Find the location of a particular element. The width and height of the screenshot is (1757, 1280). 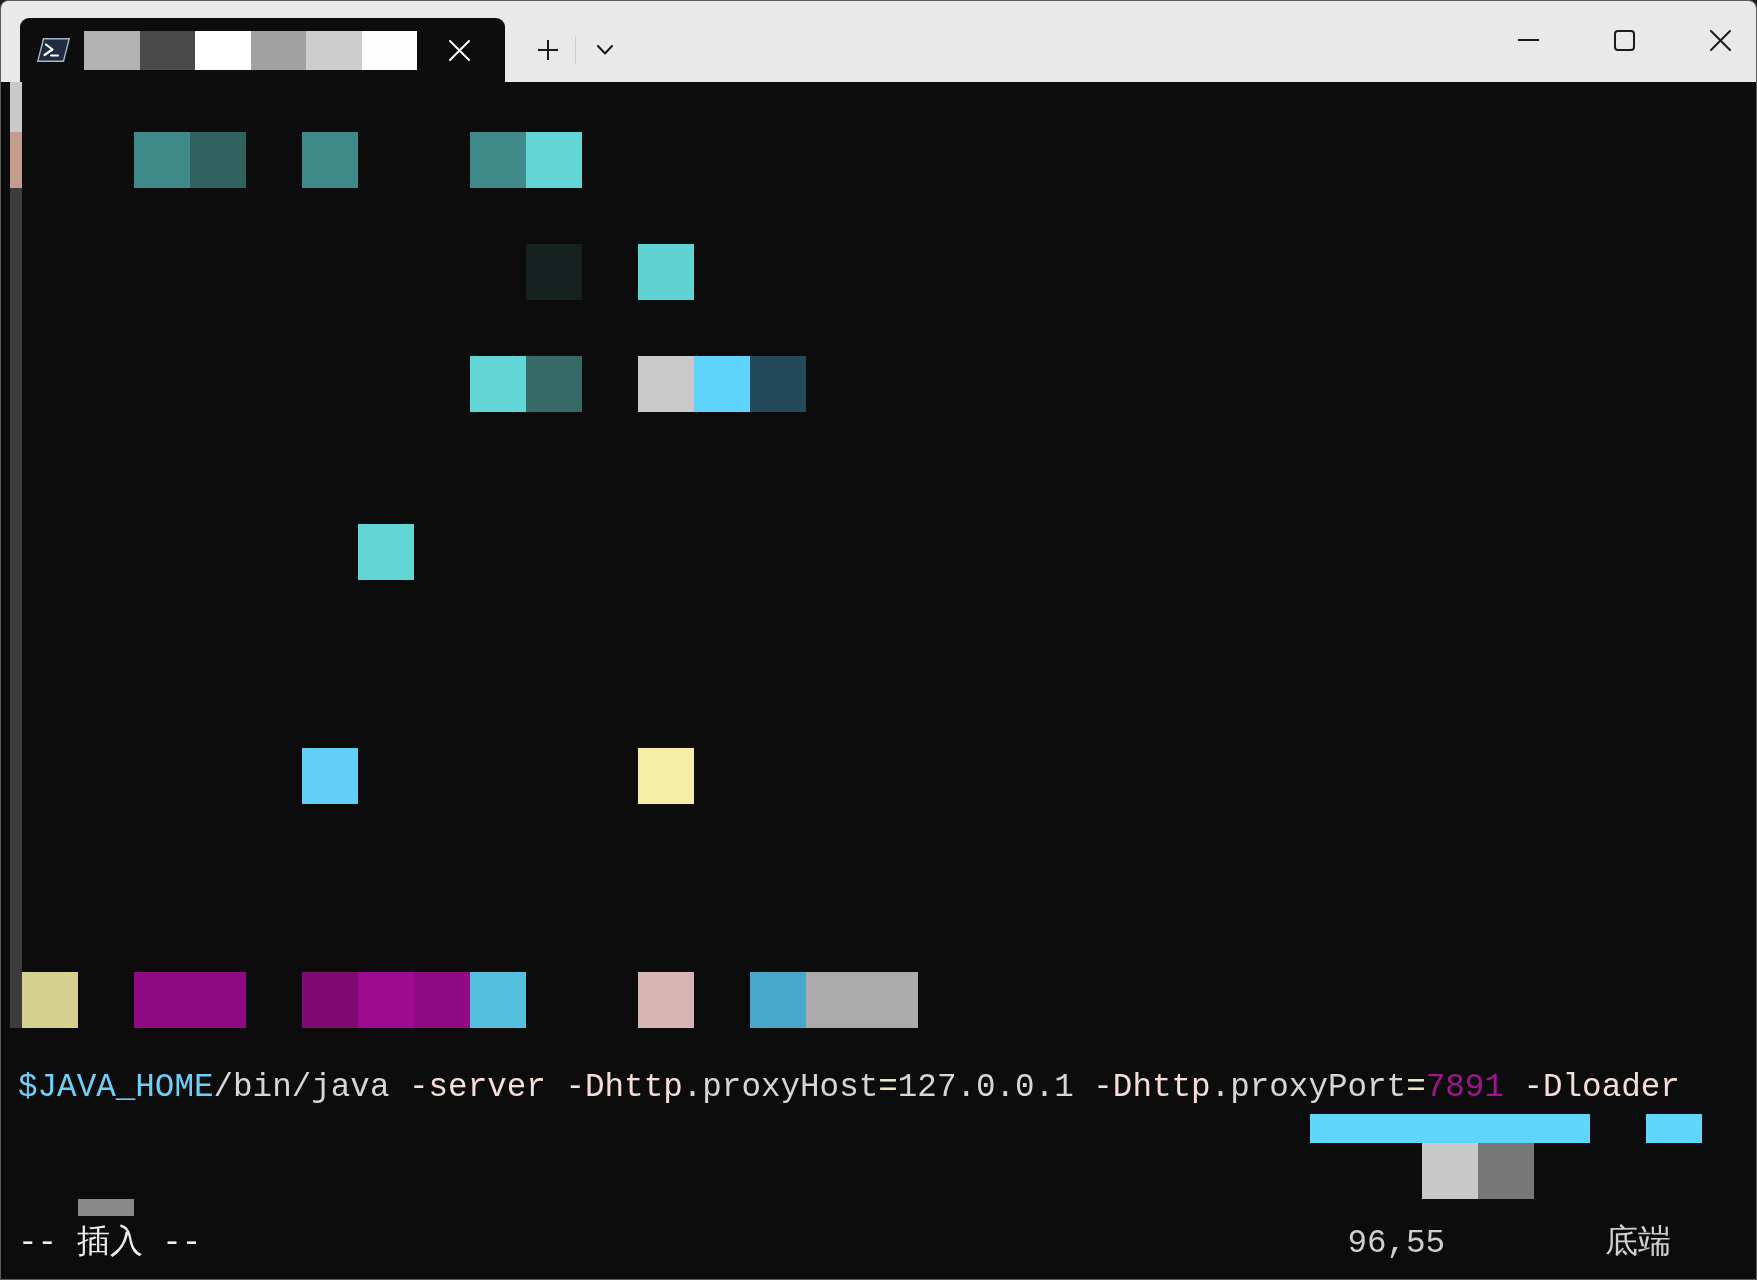

scroll-position: 底端 is located at coordinates (1639, 1243).